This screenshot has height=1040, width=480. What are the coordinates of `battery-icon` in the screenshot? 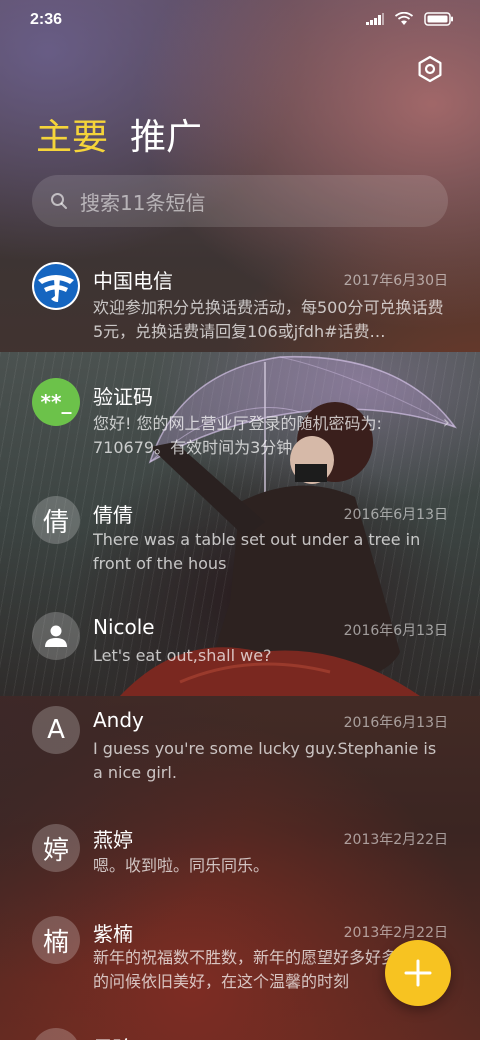 It's located at (438, 19).